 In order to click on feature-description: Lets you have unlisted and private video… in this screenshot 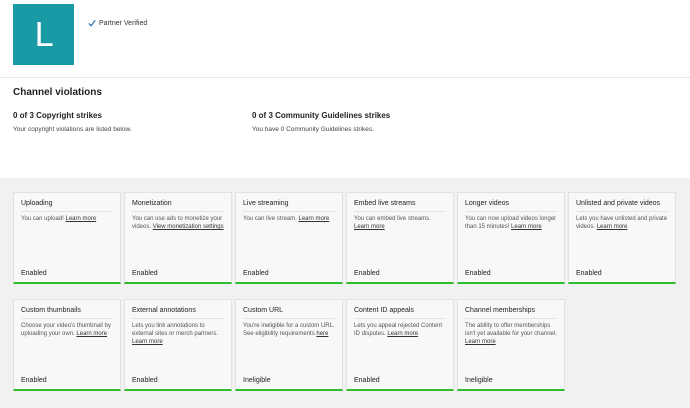, I will do `click(622, 223)`.